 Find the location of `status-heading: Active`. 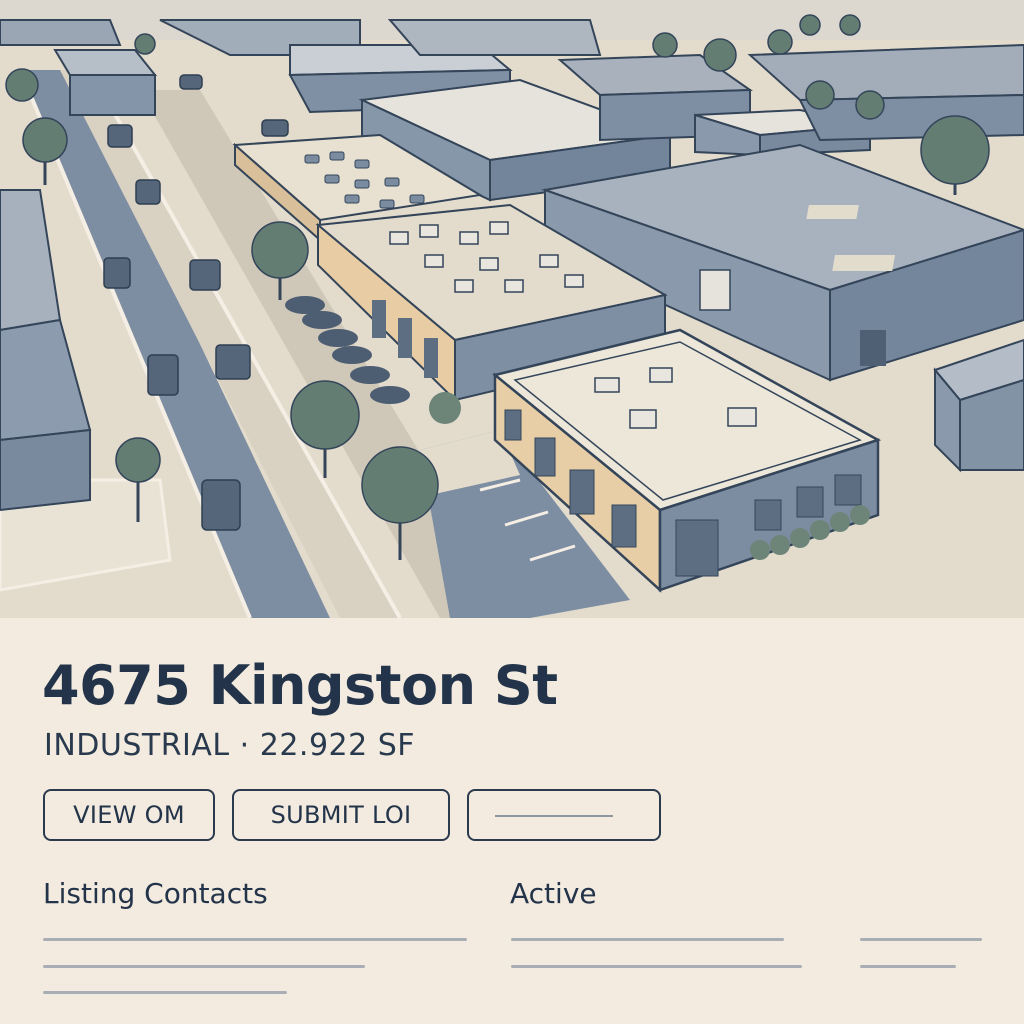

status-heading: Active is located at coordinates (553, 893).